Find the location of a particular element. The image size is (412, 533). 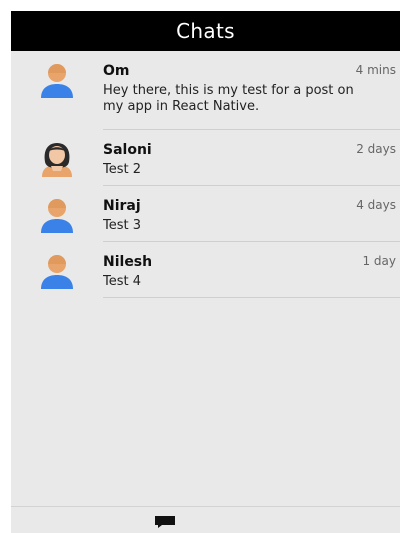

contact-name: Niraj is located at coordinates (122, 206).